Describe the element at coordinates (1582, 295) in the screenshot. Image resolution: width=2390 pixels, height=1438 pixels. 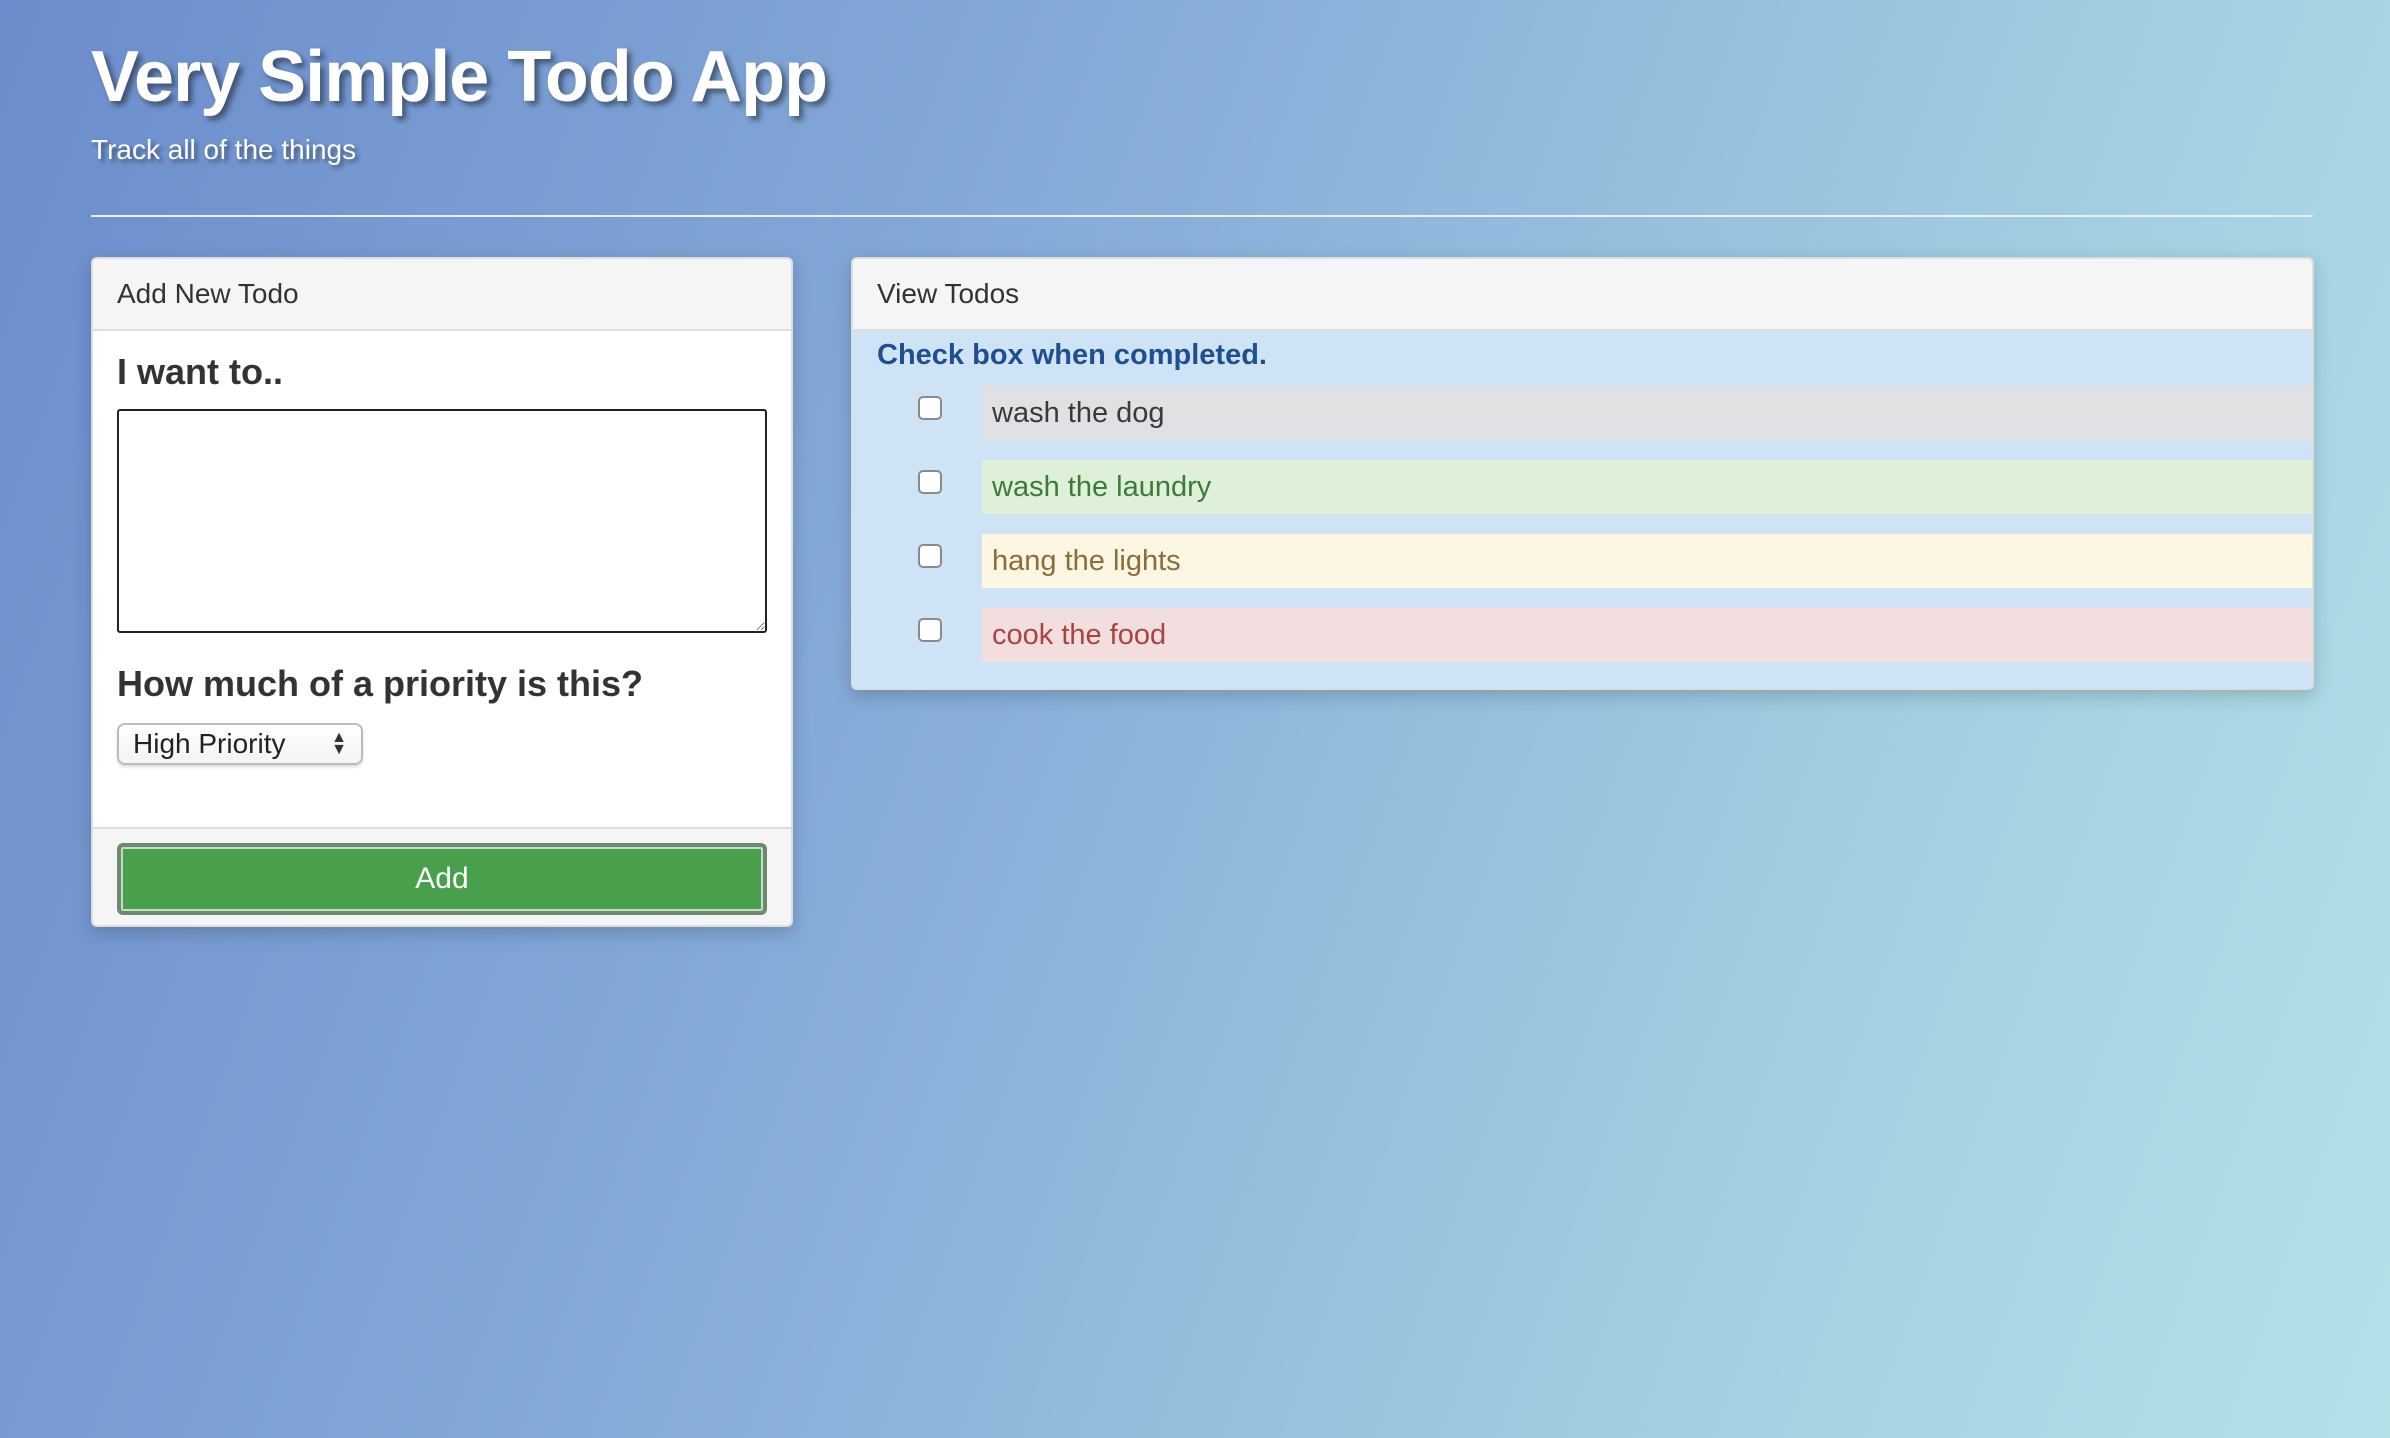
I see `view-todos-heading: View Todos` at that location.